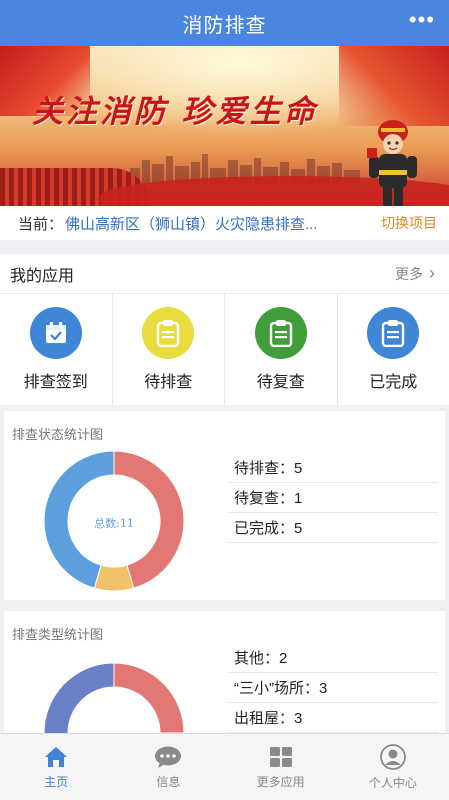 This screenshot has width=449, height=800. I want to click on title-bar: 消防排查 •••, so click(224, 23).